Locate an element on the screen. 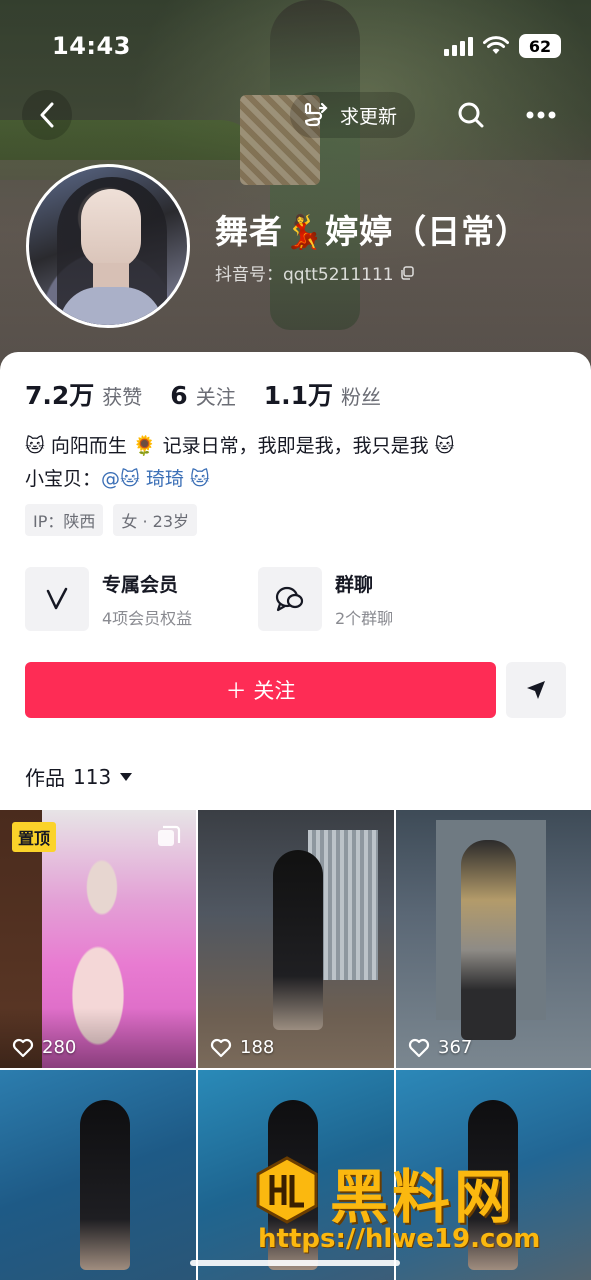  avatar is located at coordinates (108, 246).